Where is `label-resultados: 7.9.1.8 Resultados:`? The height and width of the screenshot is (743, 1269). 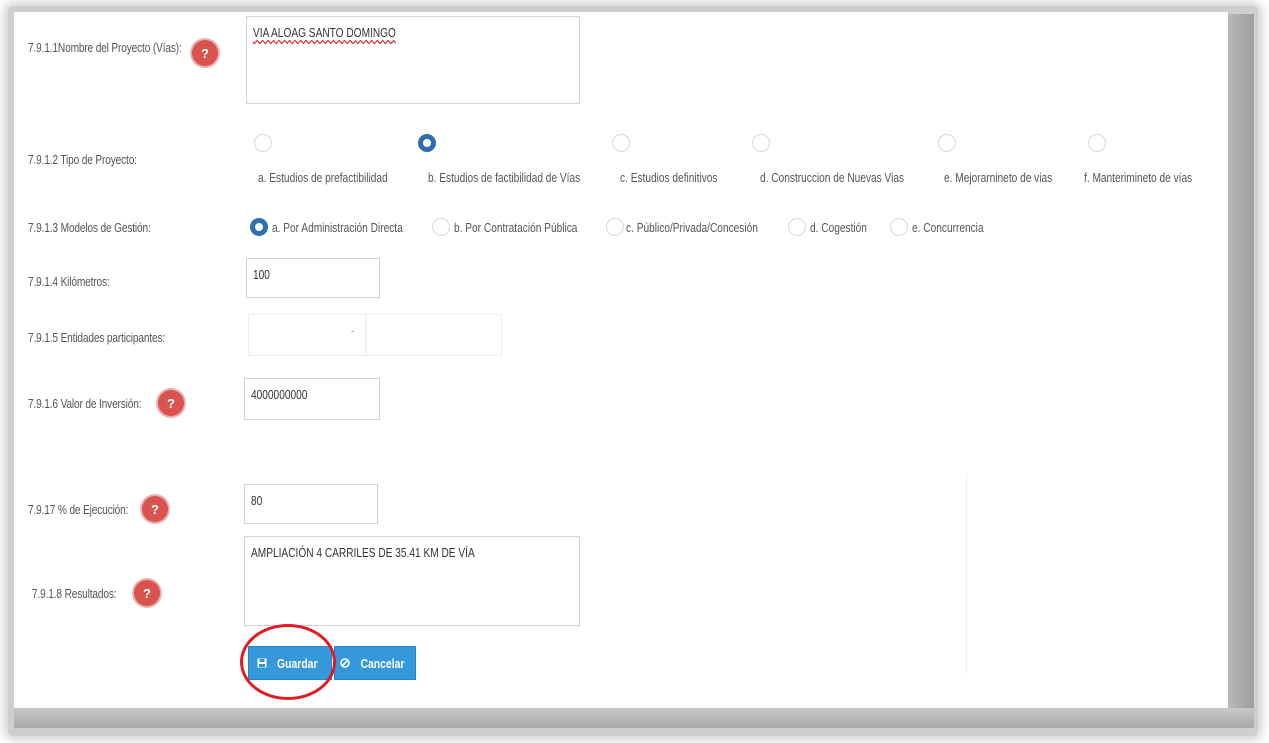
label-resultados: 7.9.1.8 Resultados: is located at coordinates (74, 593).